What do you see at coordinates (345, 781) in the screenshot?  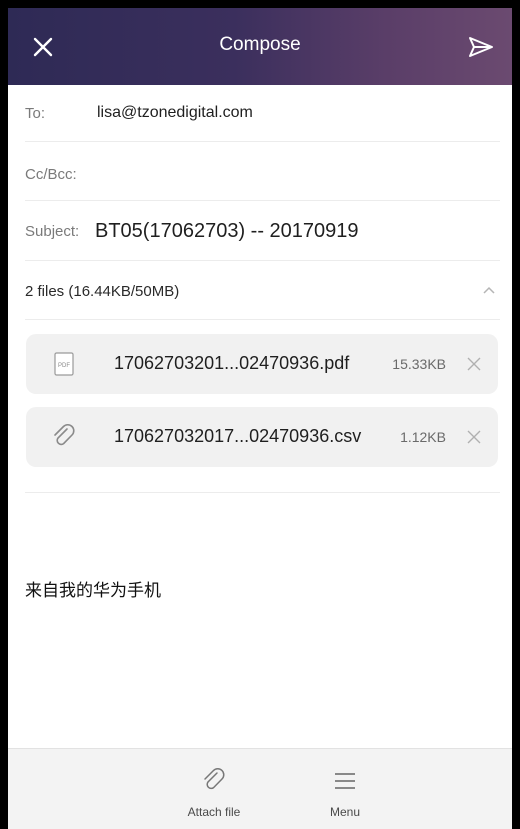 I see `hamburger-menu-icon` at bounding box center [345, 781].